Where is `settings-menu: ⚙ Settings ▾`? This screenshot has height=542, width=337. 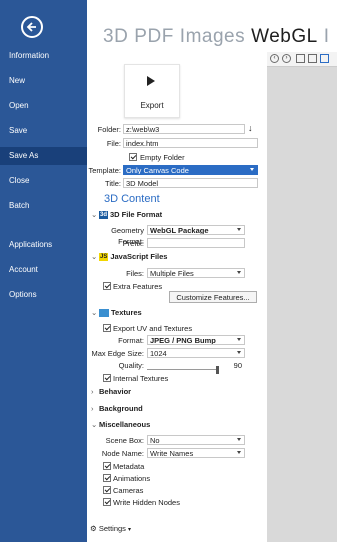 settings-menu: ⚙ Settings ▾ is located at coordinates (110, 528).